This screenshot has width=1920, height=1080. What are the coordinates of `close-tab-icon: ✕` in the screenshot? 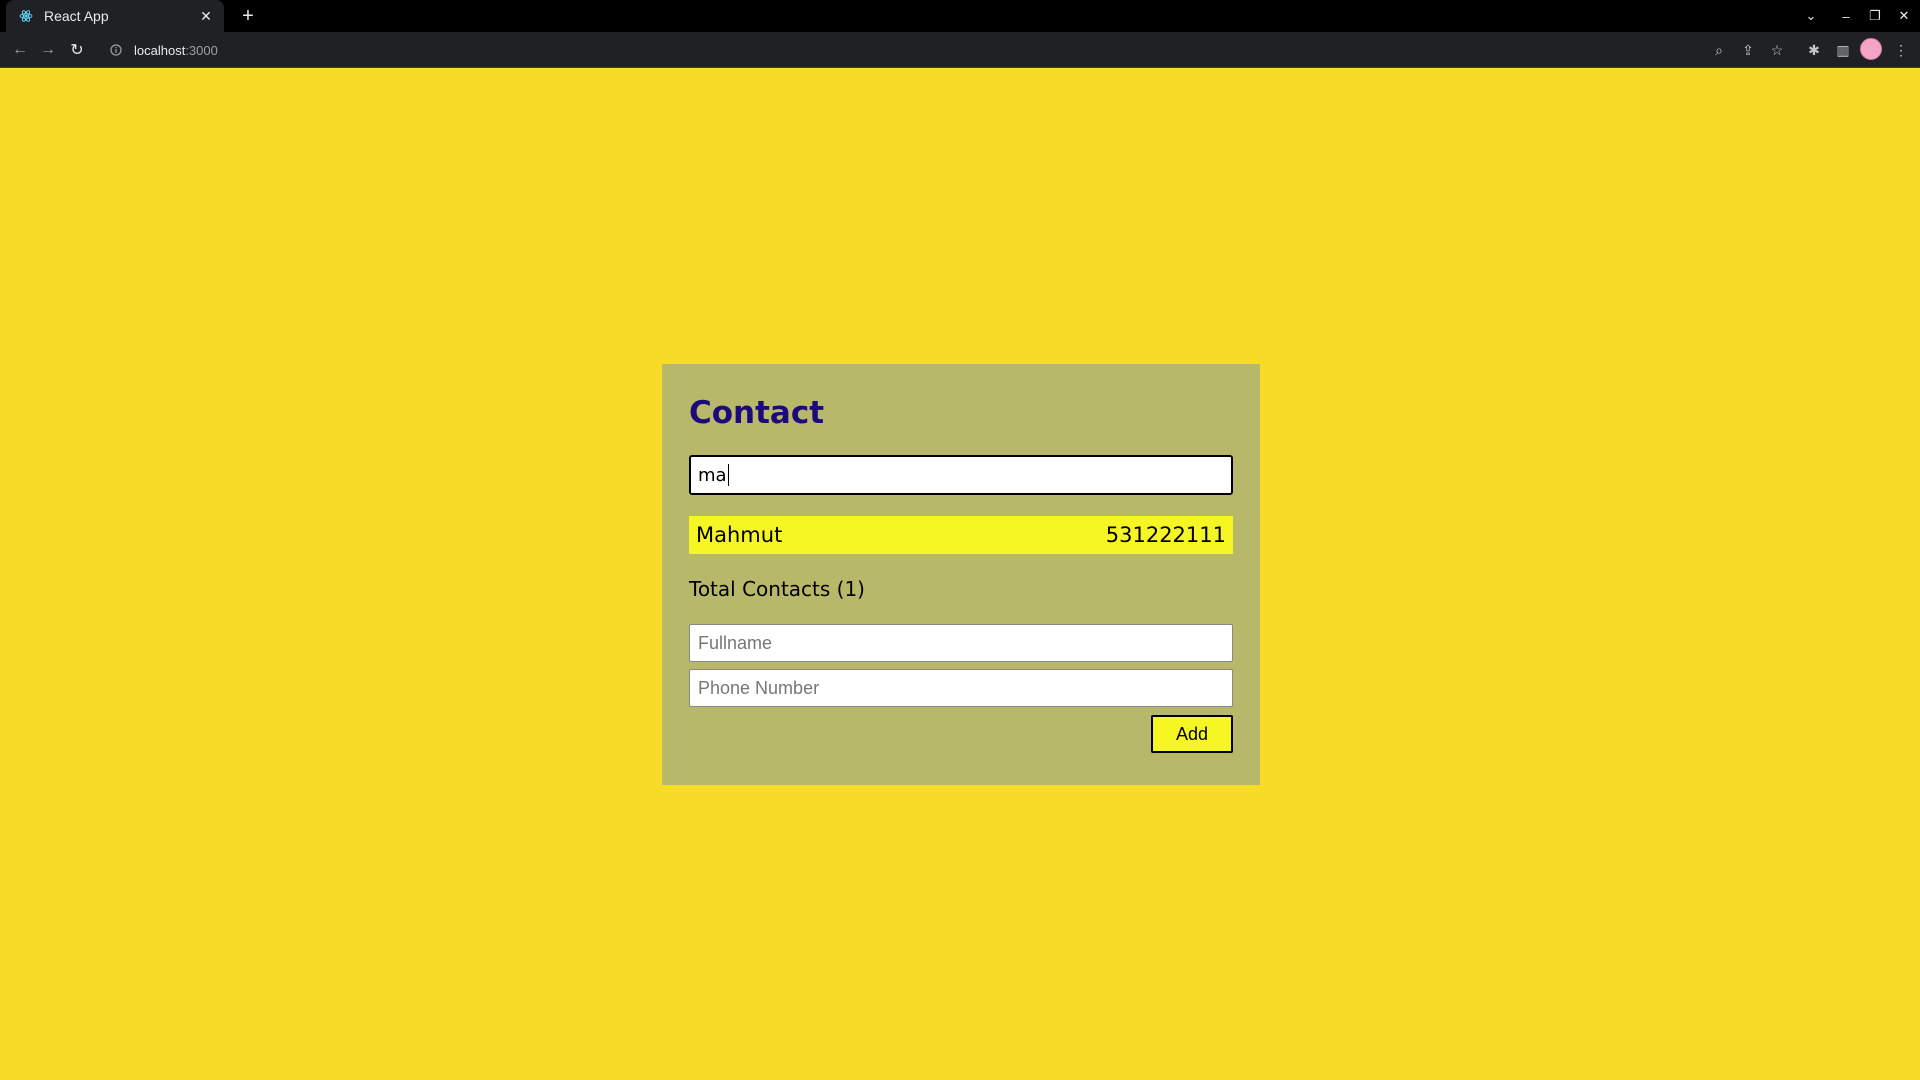 It's located at (206, 16).